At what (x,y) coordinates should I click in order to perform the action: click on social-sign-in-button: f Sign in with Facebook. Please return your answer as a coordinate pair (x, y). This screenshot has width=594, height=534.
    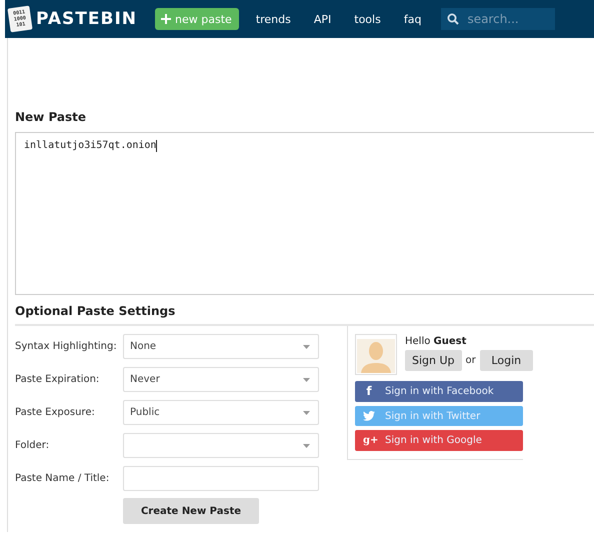
    Looking at the image, I should click on (439, 391).